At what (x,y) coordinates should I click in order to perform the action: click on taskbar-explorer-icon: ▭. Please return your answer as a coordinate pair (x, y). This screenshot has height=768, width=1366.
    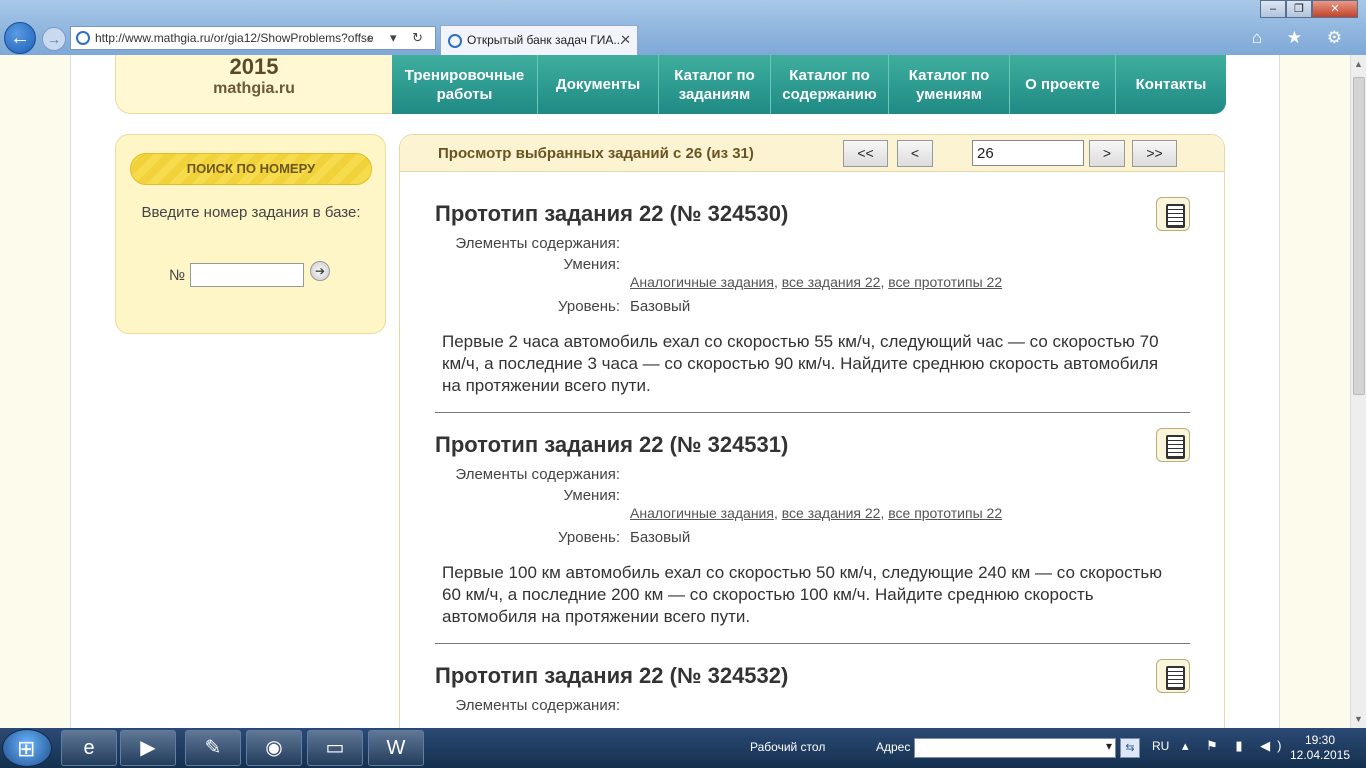
    Looking at the image, I should click on (335, 748).